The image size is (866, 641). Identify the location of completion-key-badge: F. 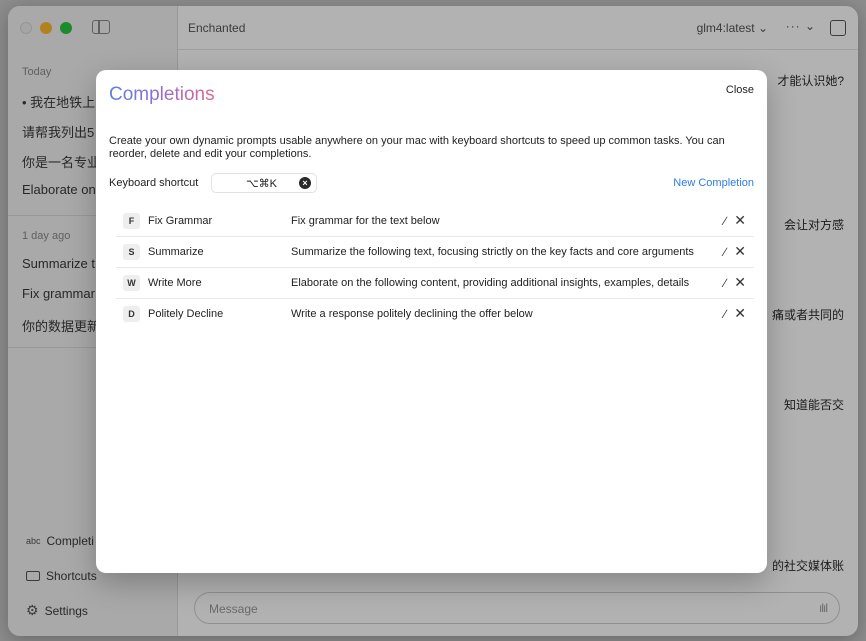
(131, 221).